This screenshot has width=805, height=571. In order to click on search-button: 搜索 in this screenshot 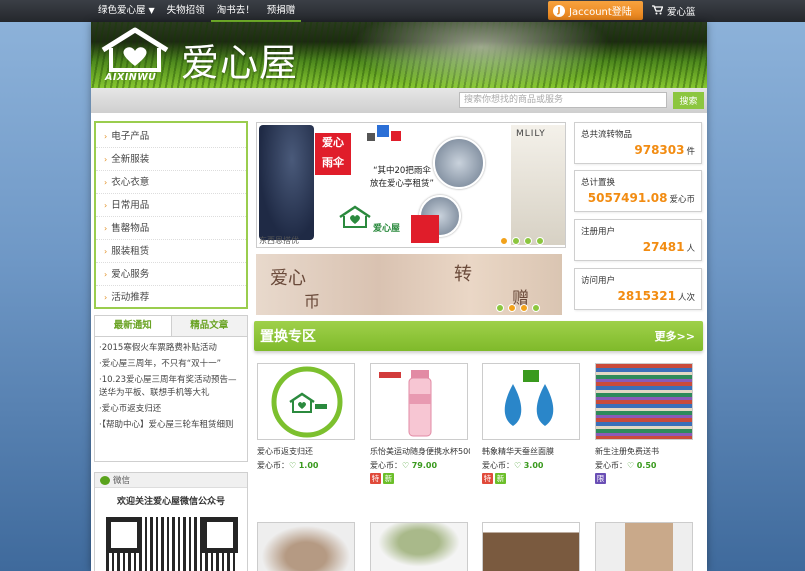, I will do `click(688, 100)`.